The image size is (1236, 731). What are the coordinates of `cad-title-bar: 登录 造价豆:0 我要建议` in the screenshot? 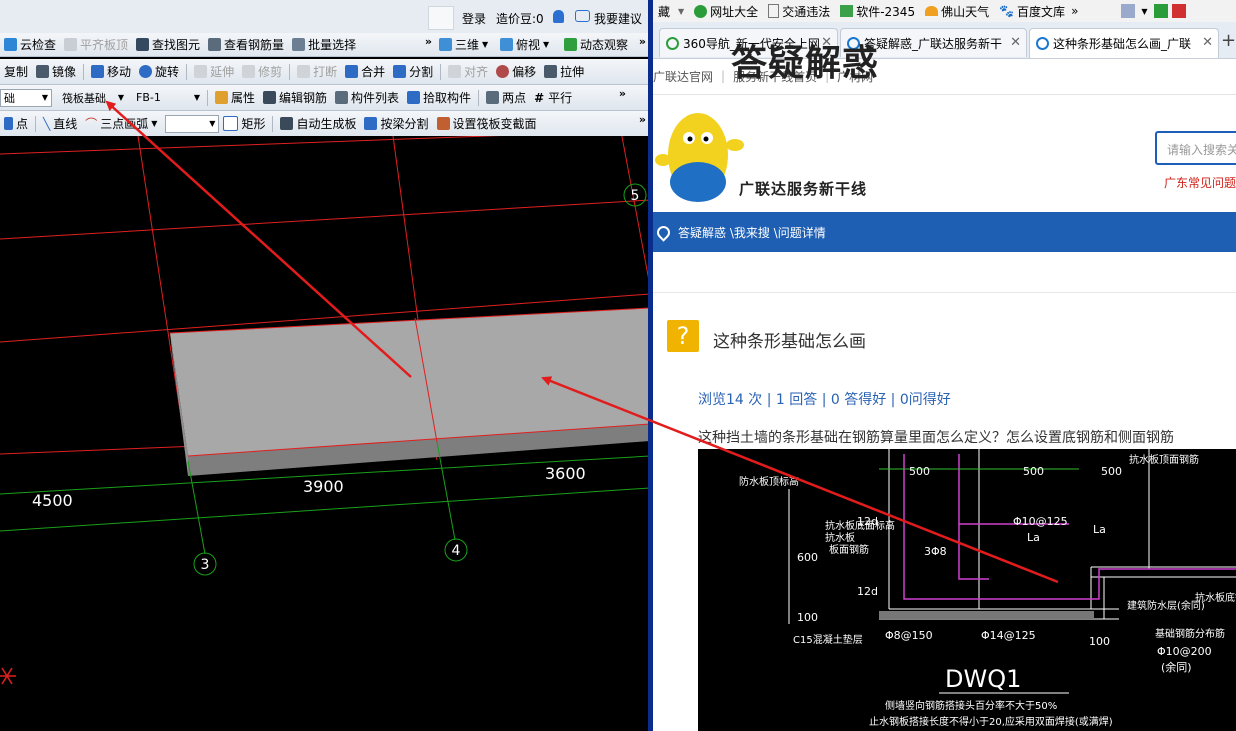 It's located at (325, 17).